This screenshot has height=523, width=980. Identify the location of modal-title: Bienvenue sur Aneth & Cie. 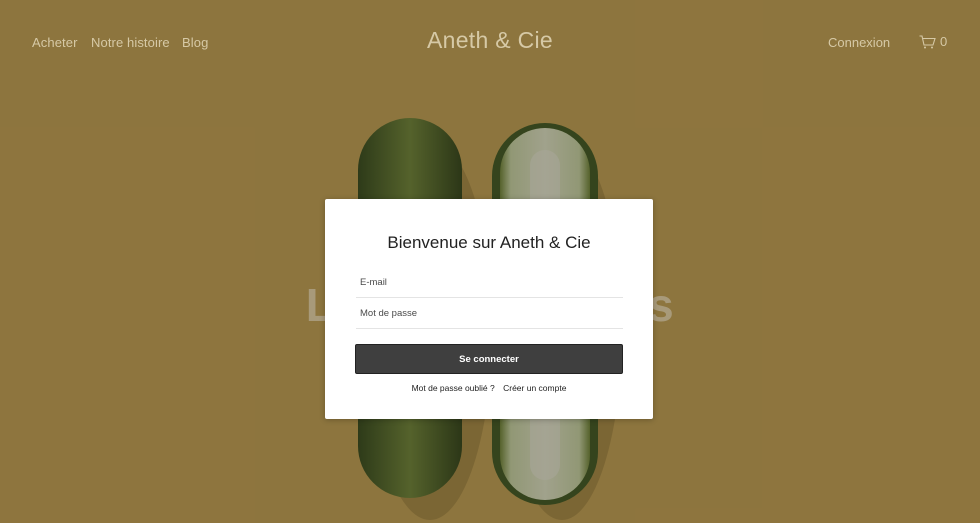
(489, 242).